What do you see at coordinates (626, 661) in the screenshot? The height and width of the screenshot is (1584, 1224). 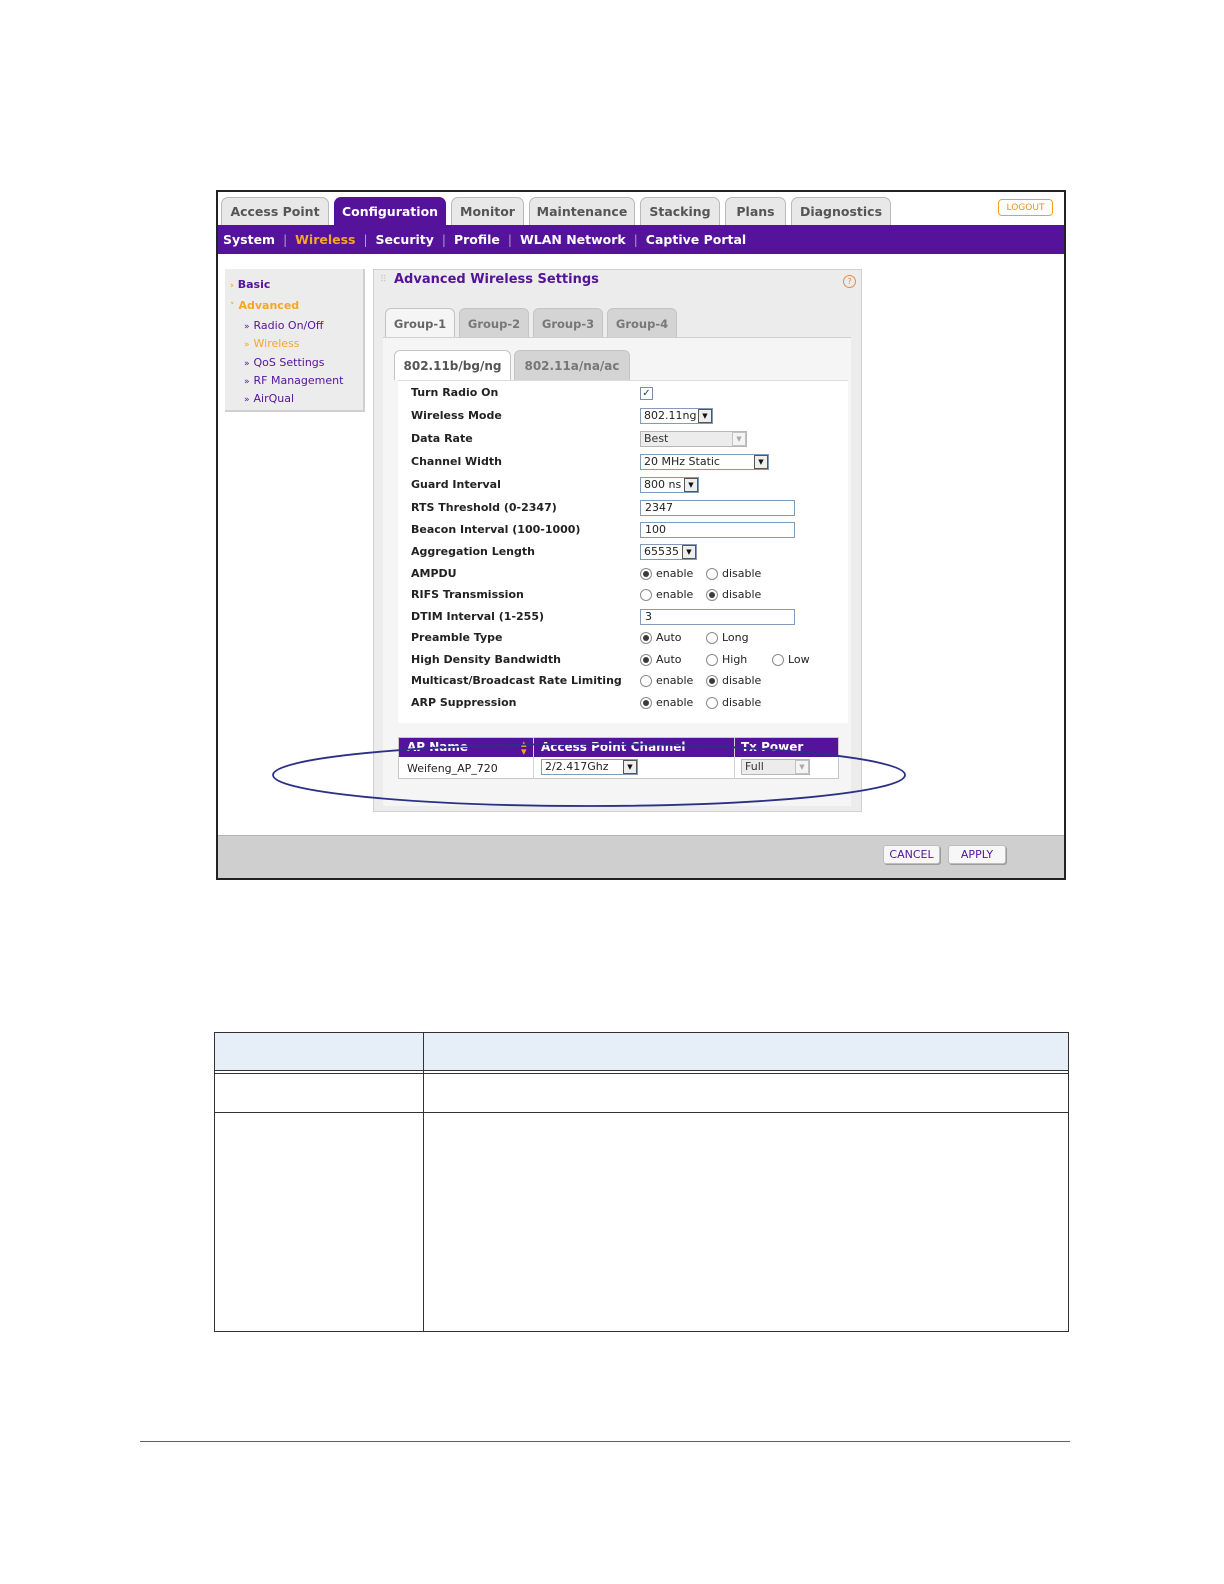 I see `row-high-density-bandwidth: High Density Bandwidth Auto High Low` at bounding box center [626, 661].